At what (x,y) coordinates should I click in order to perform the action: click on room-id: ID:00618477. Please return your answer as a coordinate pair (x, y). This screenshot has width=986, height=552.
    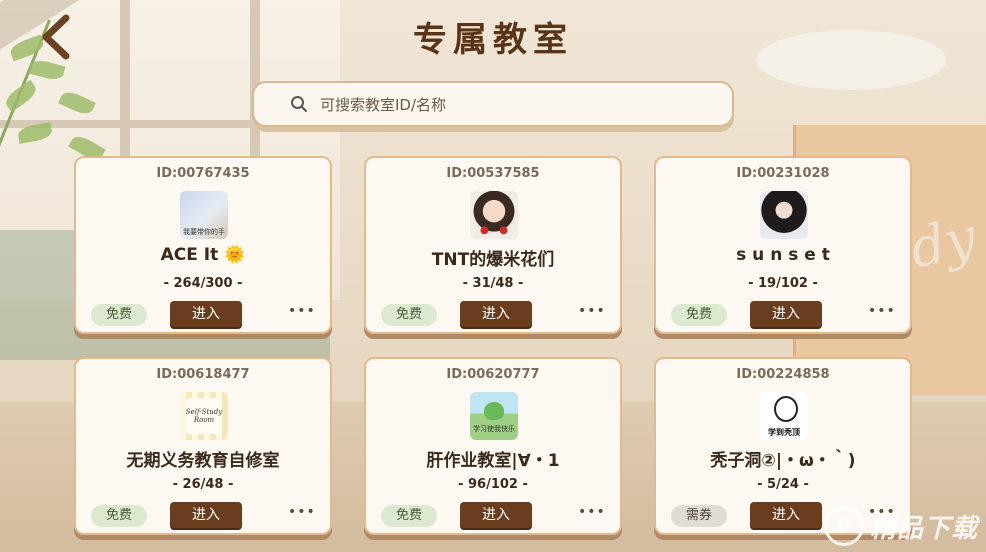
    Looking at the image, I should click on (203, 374).